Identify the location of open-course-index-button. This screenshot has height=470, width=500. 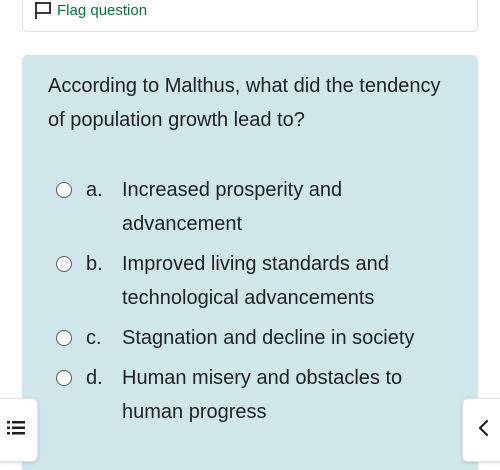
(19, 430).